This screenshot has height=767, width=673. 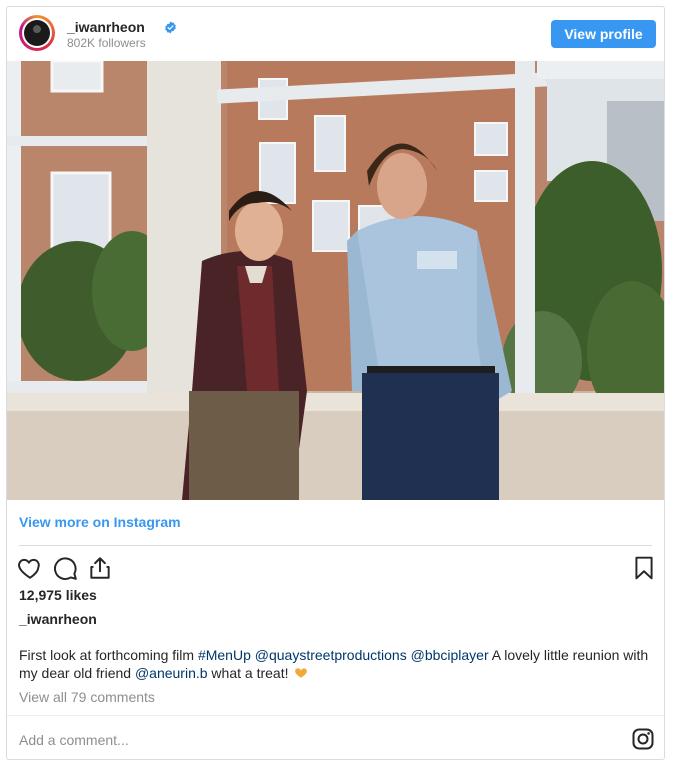 I want to click on bookmark-icon, so click(x=644, y=568).